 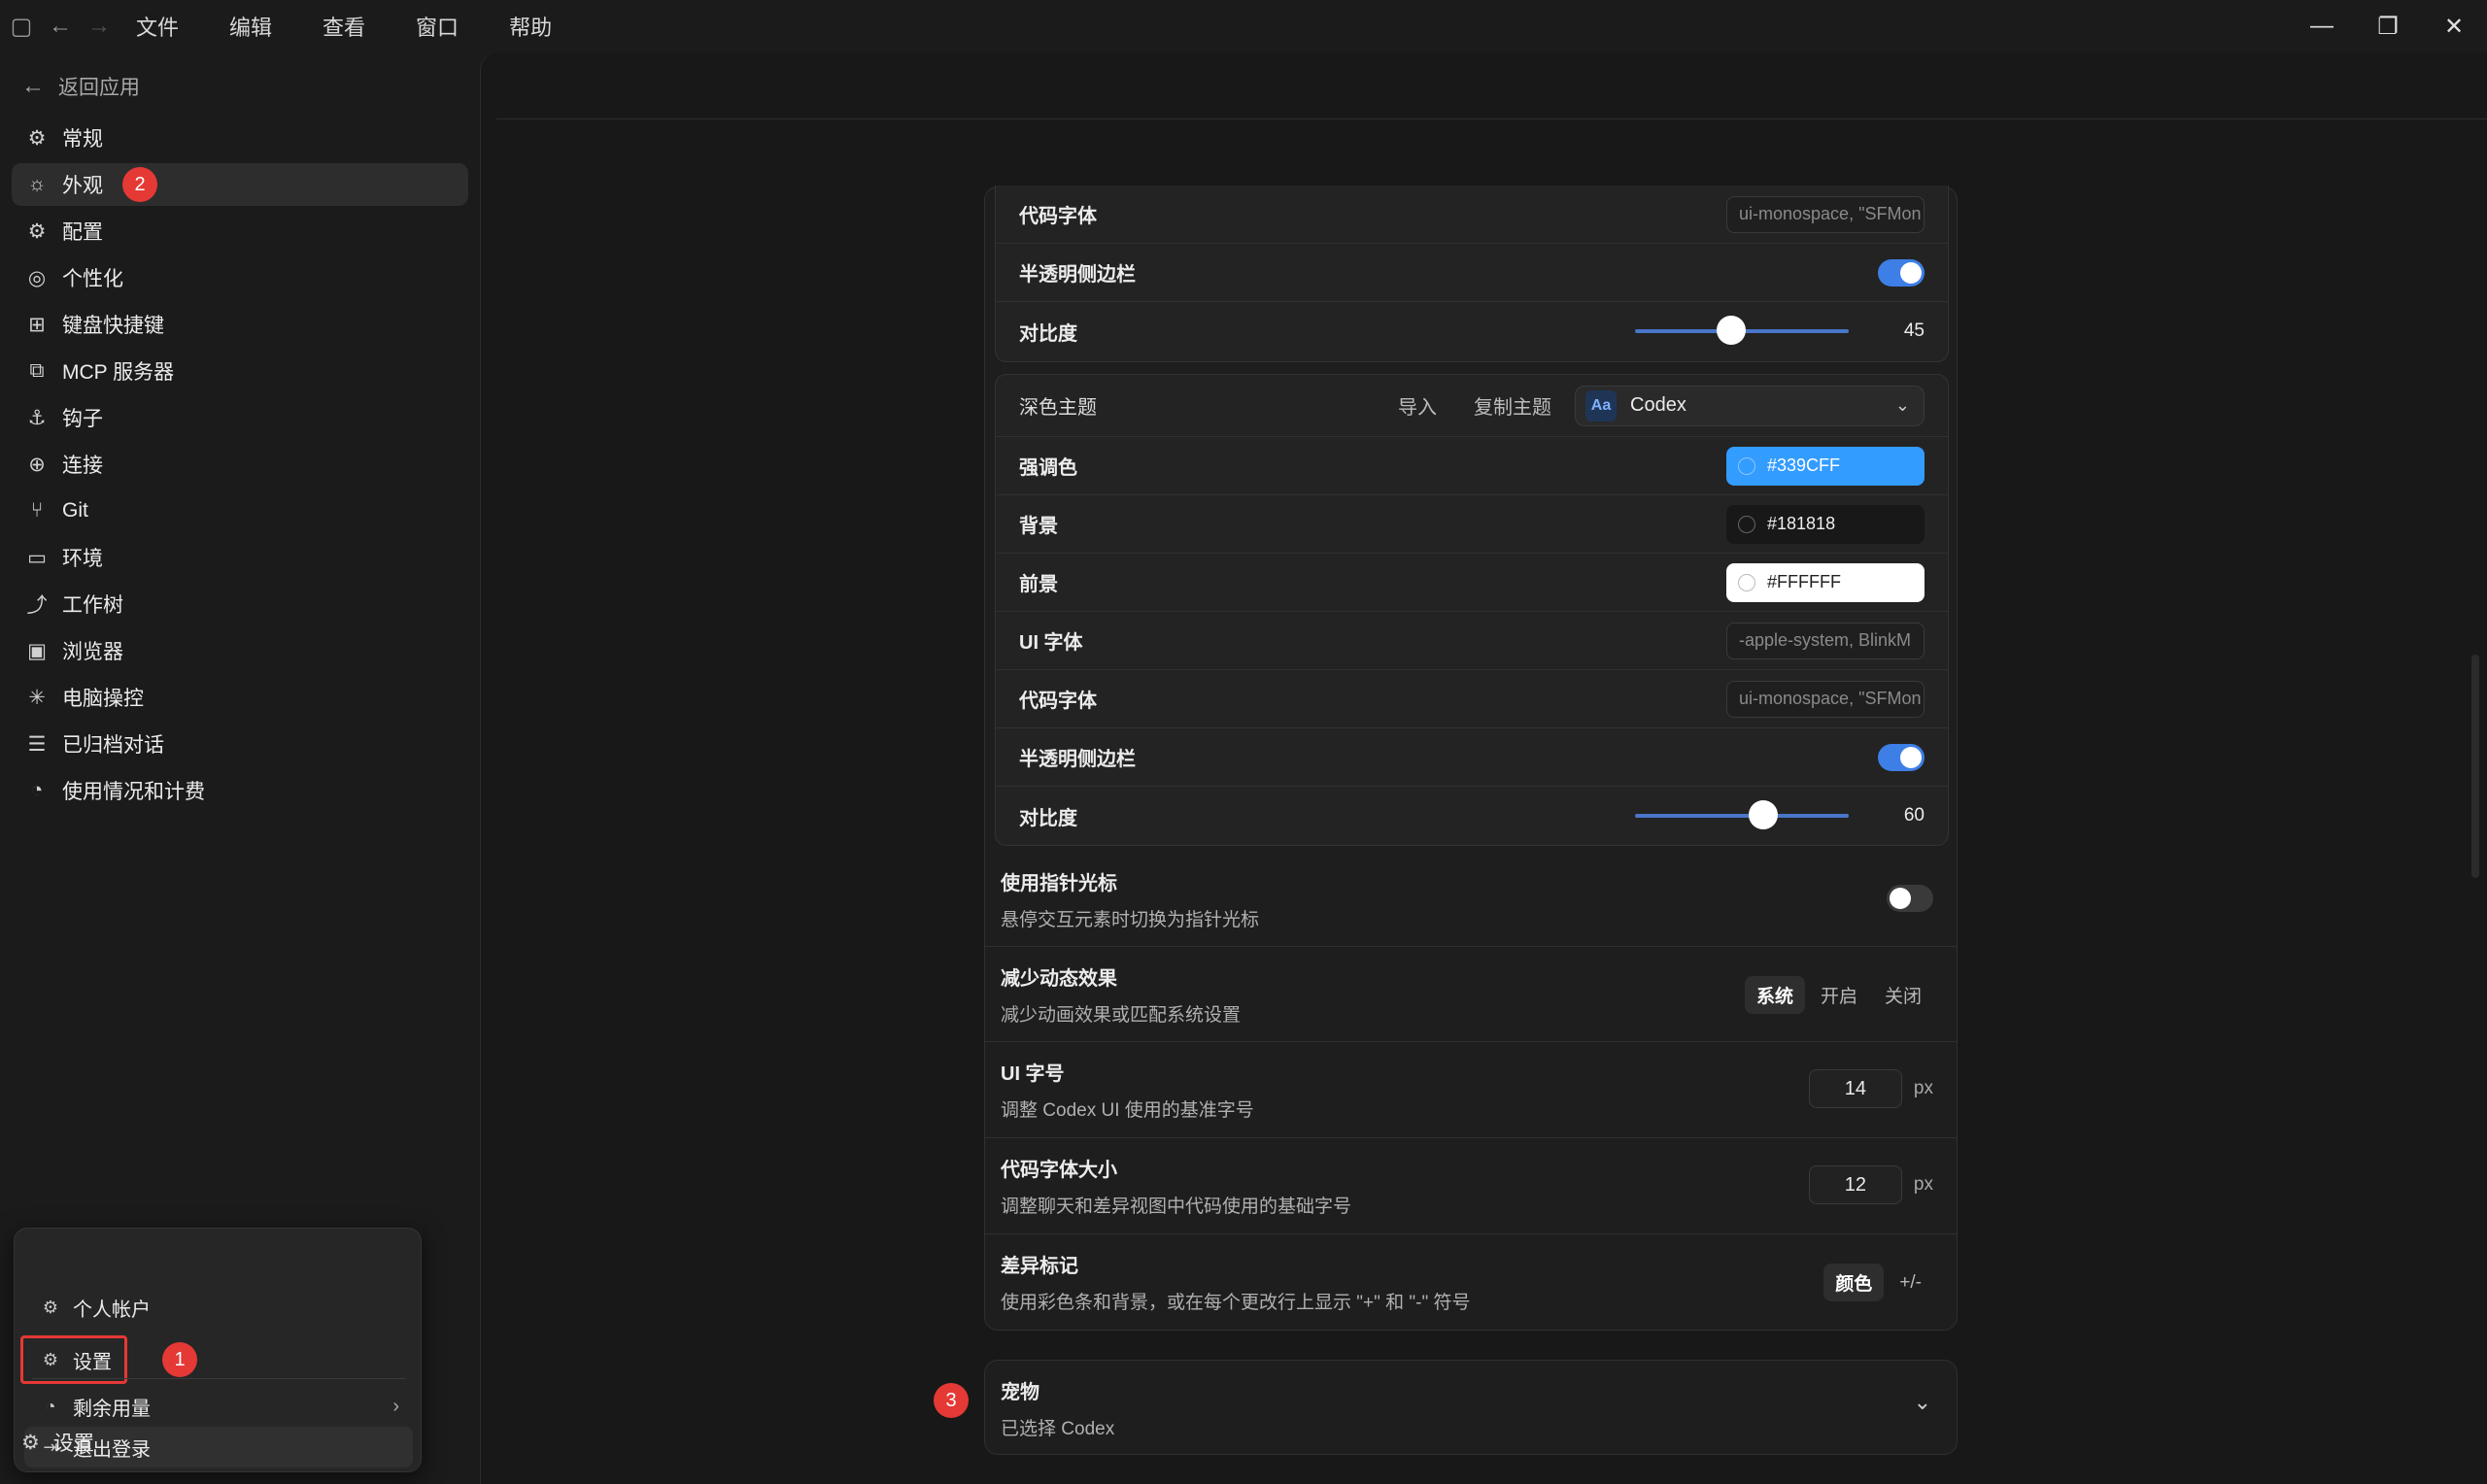 What do you see at coordinates (1804, 465) in the screenshot?
I see `color-value: #339CFF` at bounding box center [1804, 465].